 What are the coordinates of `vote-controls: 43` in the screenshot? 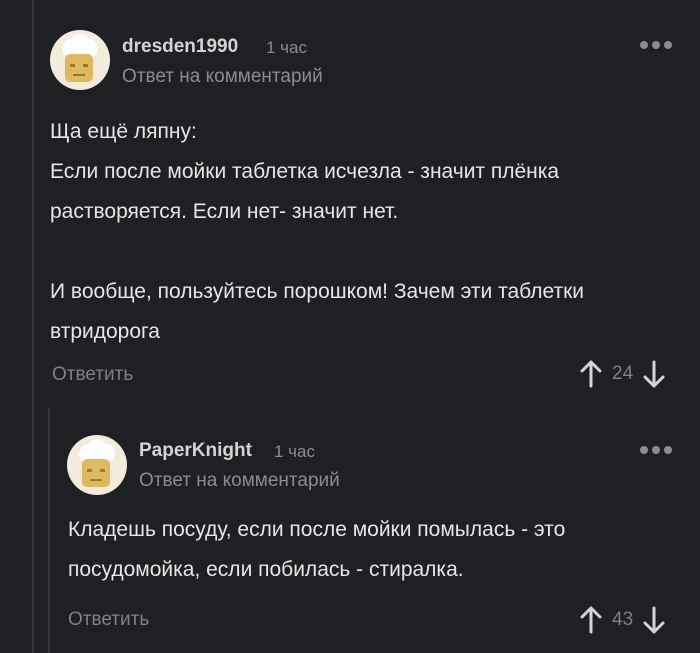 It's located at (622, 620).